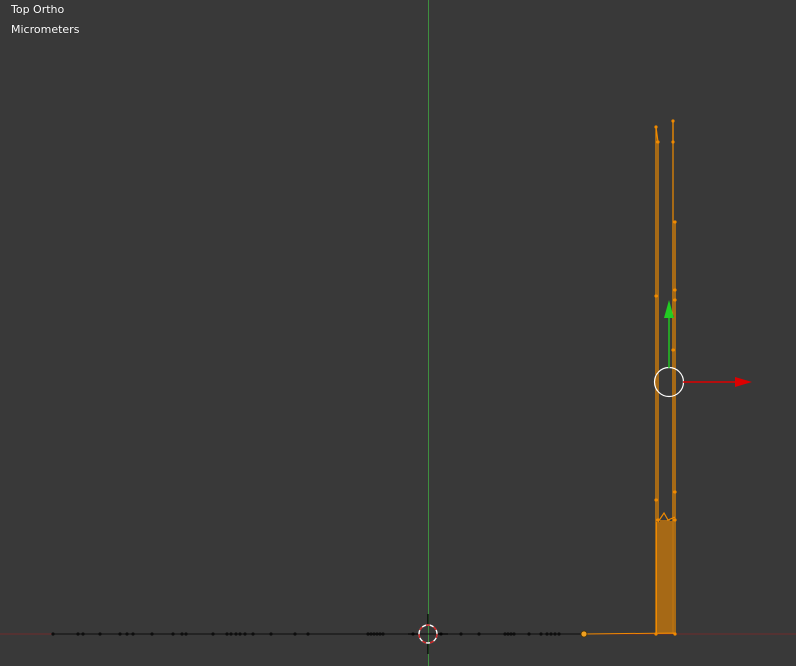 The height and width of the screenshot is (666, 796). Describe the element at coordinates (669, 382) in the screenshot. I see `gizmo-center-ring` at that location.